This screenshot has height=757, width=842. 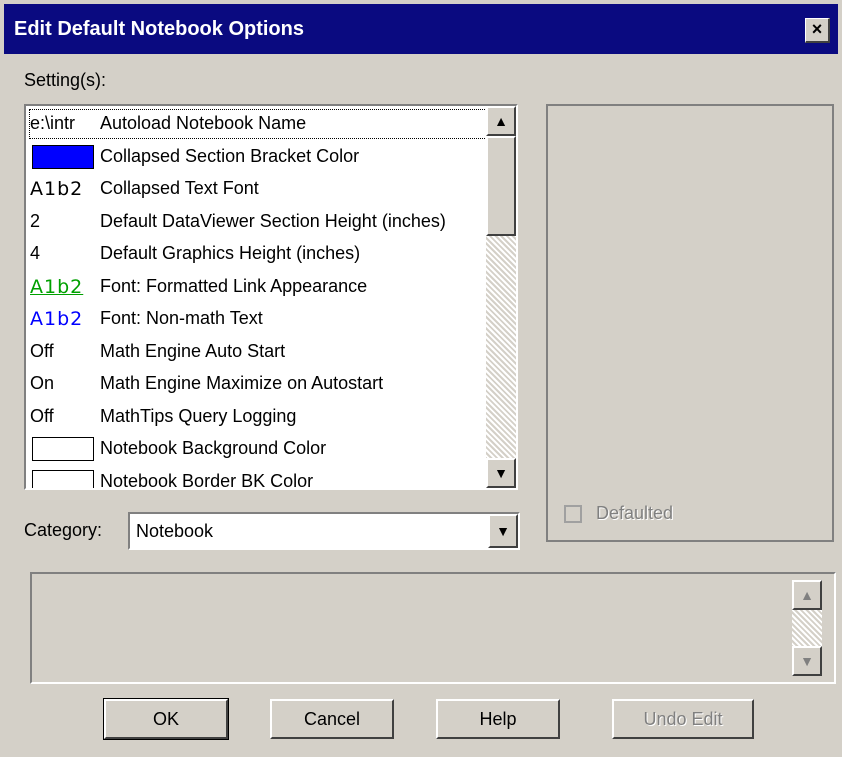 What do you see at coordinates (421, 29) in the screenshot?
I see `title-bar: Edit Default Notebook Options ×` at bounding box center [421, 29].